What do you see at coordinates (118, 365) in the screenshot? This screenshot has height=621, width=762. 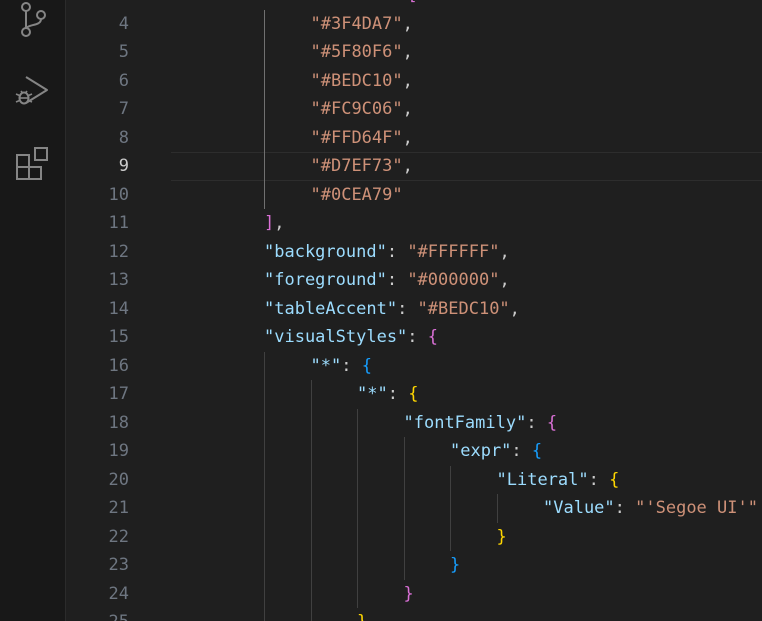 I see `line-number: 16` at bounding box center [118, 365].